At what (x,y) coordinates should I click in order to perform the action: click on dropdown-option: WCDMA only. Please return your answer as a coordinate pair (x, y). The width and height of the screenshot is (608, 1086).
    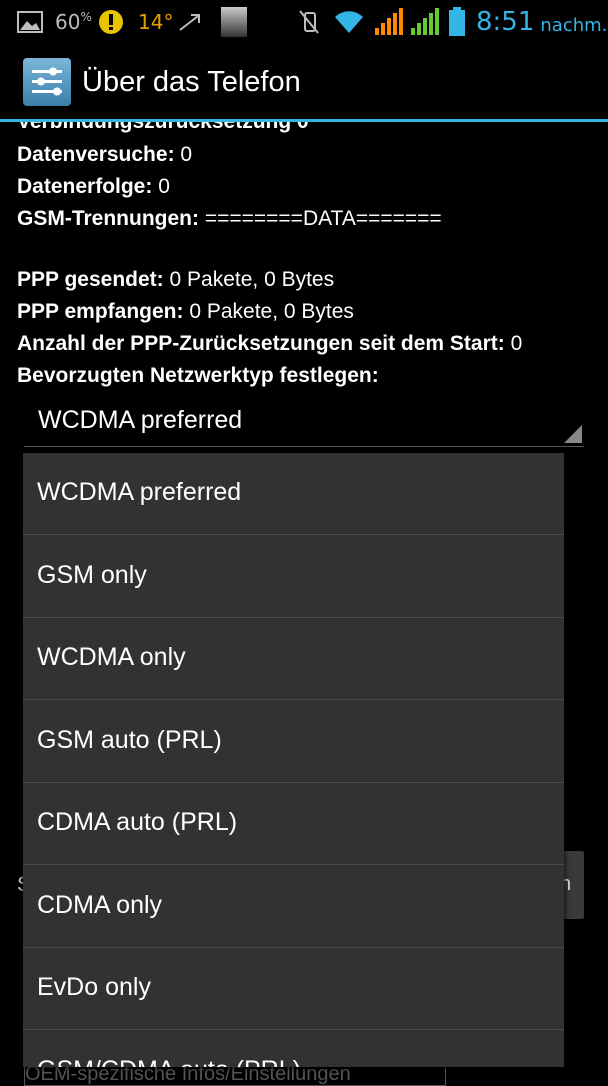
    Looking at the image, I should click on (293, 659).